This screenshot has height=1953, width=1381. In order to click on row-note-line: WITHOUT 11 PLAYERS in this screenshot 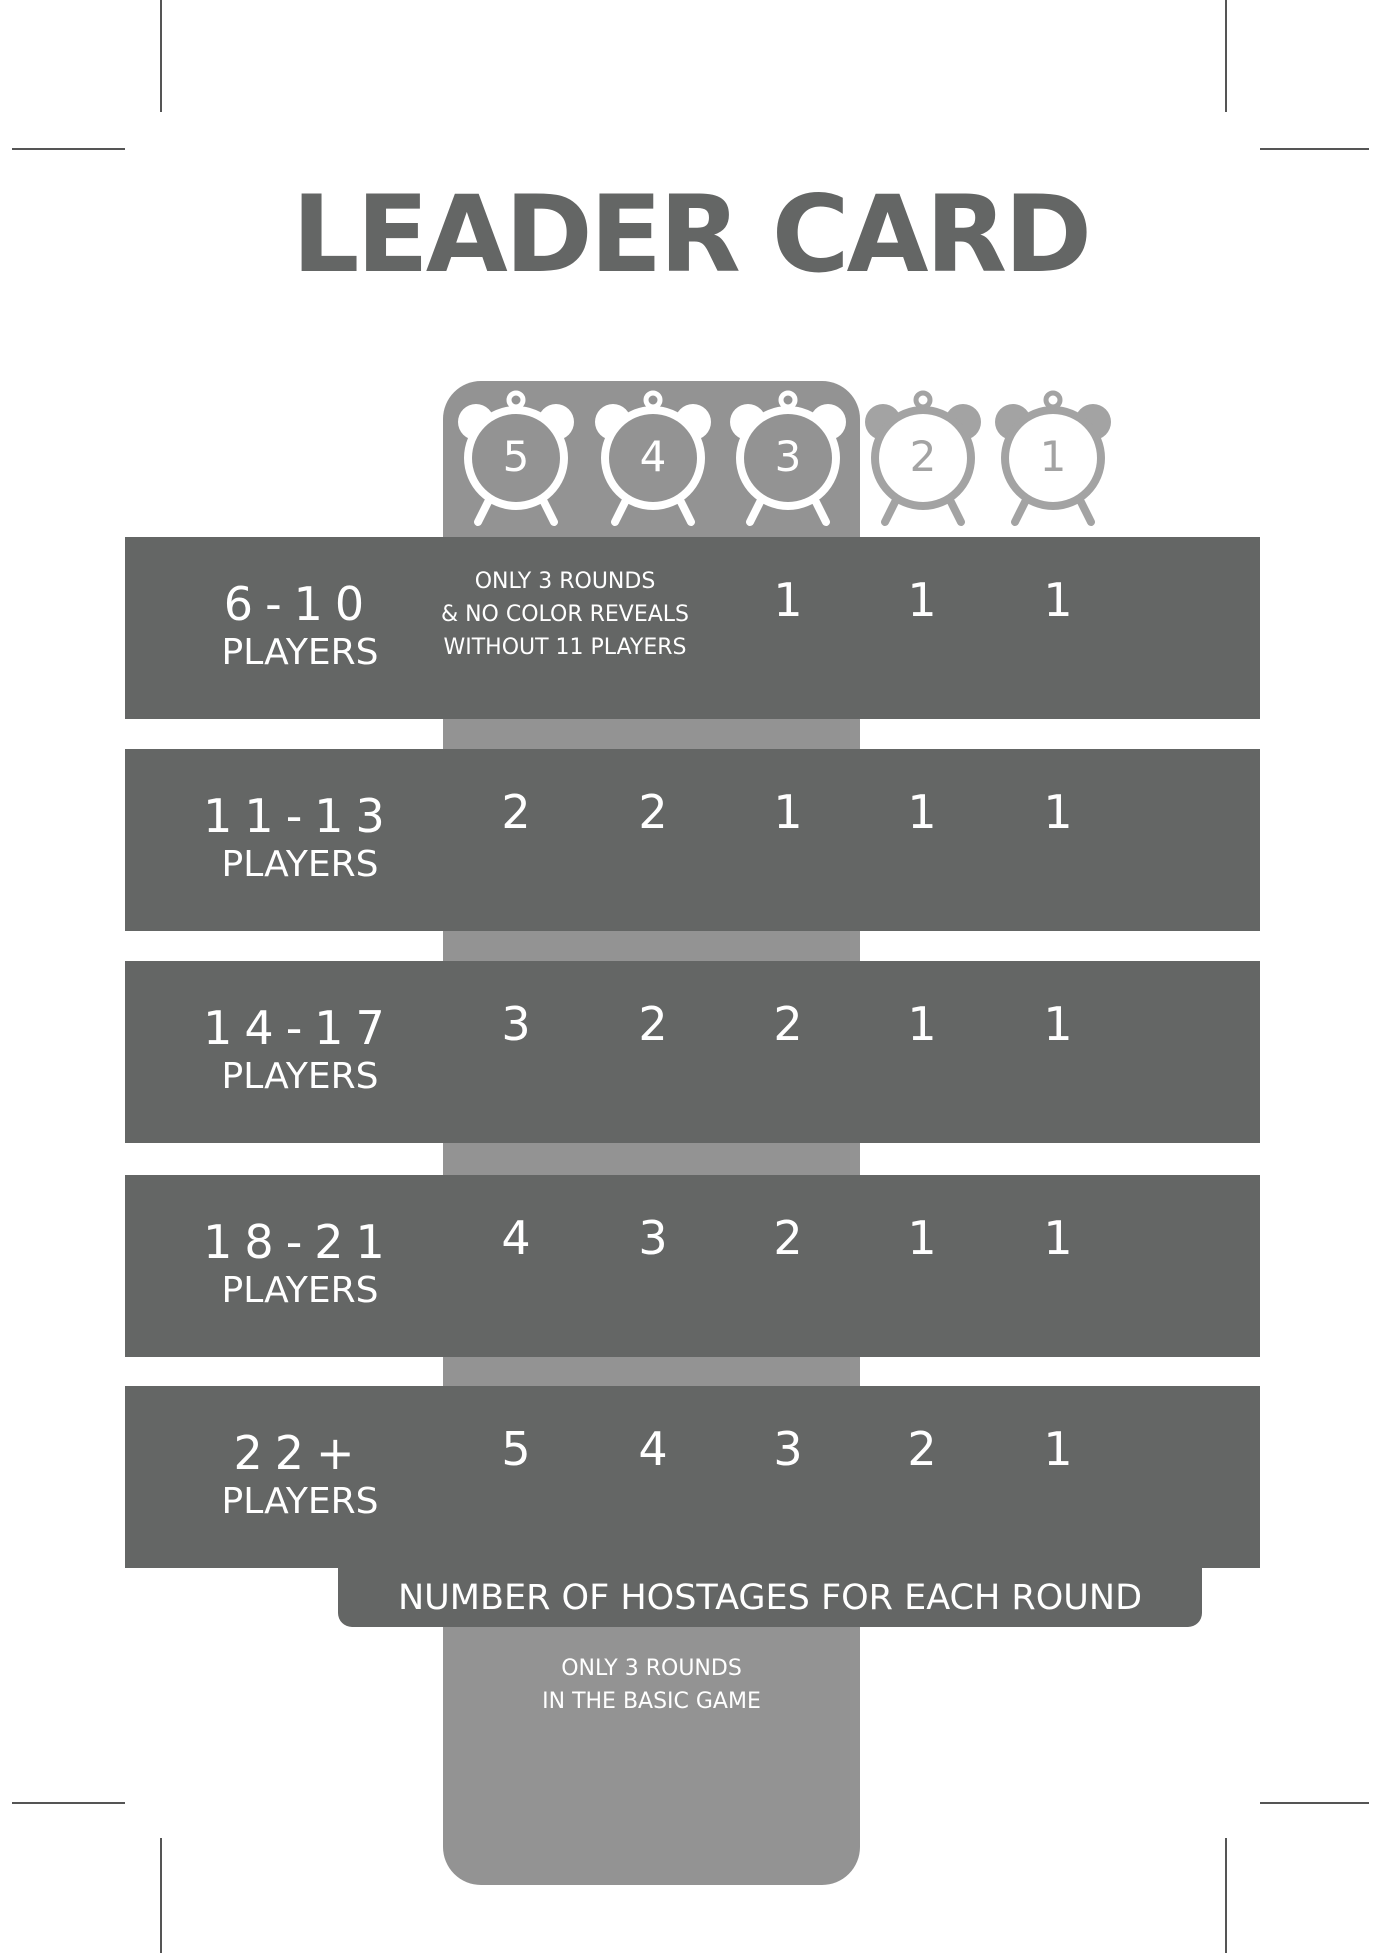, I will do `click(565, 647)`.